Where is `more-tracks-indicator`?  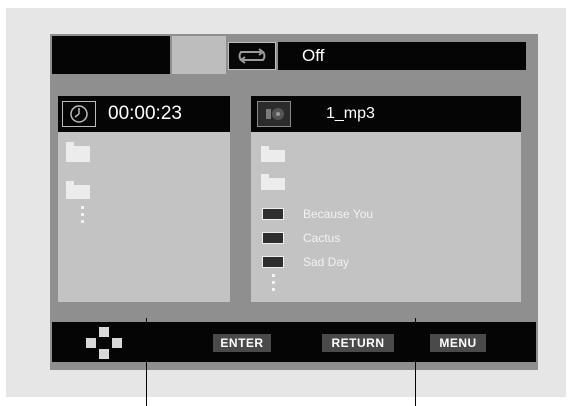
more-tracks-indicator is located at coordinates (274, 284).